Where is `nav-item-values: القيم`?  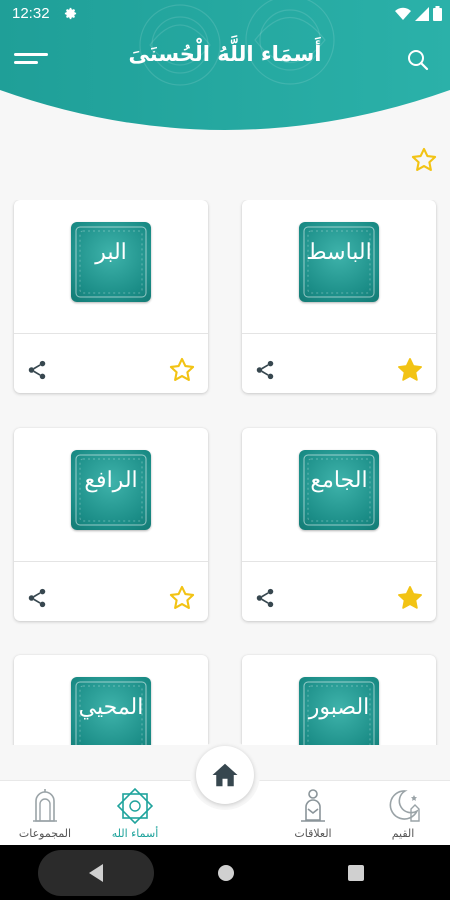 nav-item-values: القيم is located at coordinates (403, 814).